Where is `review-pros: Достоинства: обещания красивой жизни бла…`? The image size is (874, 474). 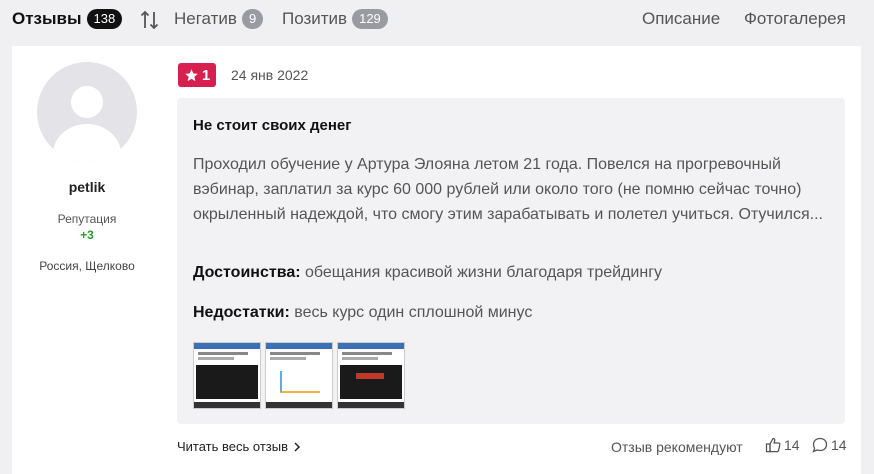
review-pros: Достоинства: обещания красивой жизни бла… is located at coordinates (427, 273).